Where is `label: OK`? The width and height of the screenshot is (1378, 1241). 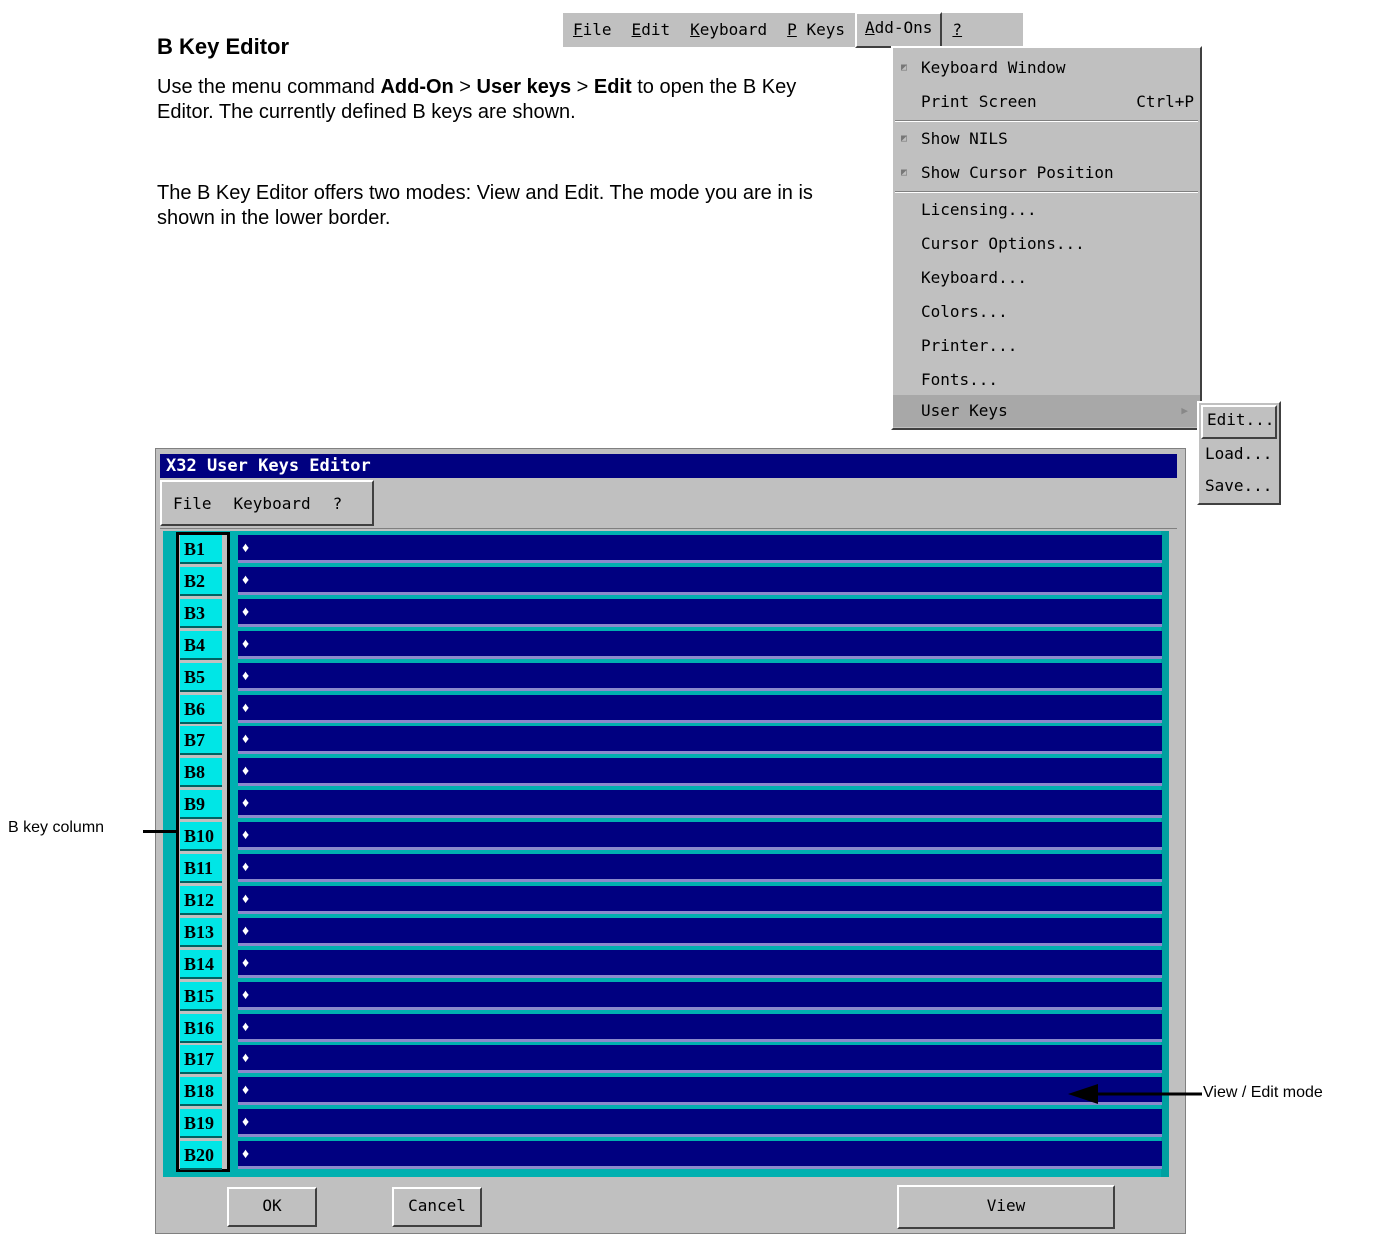 label: OK is located at coordinates (272, 1205).